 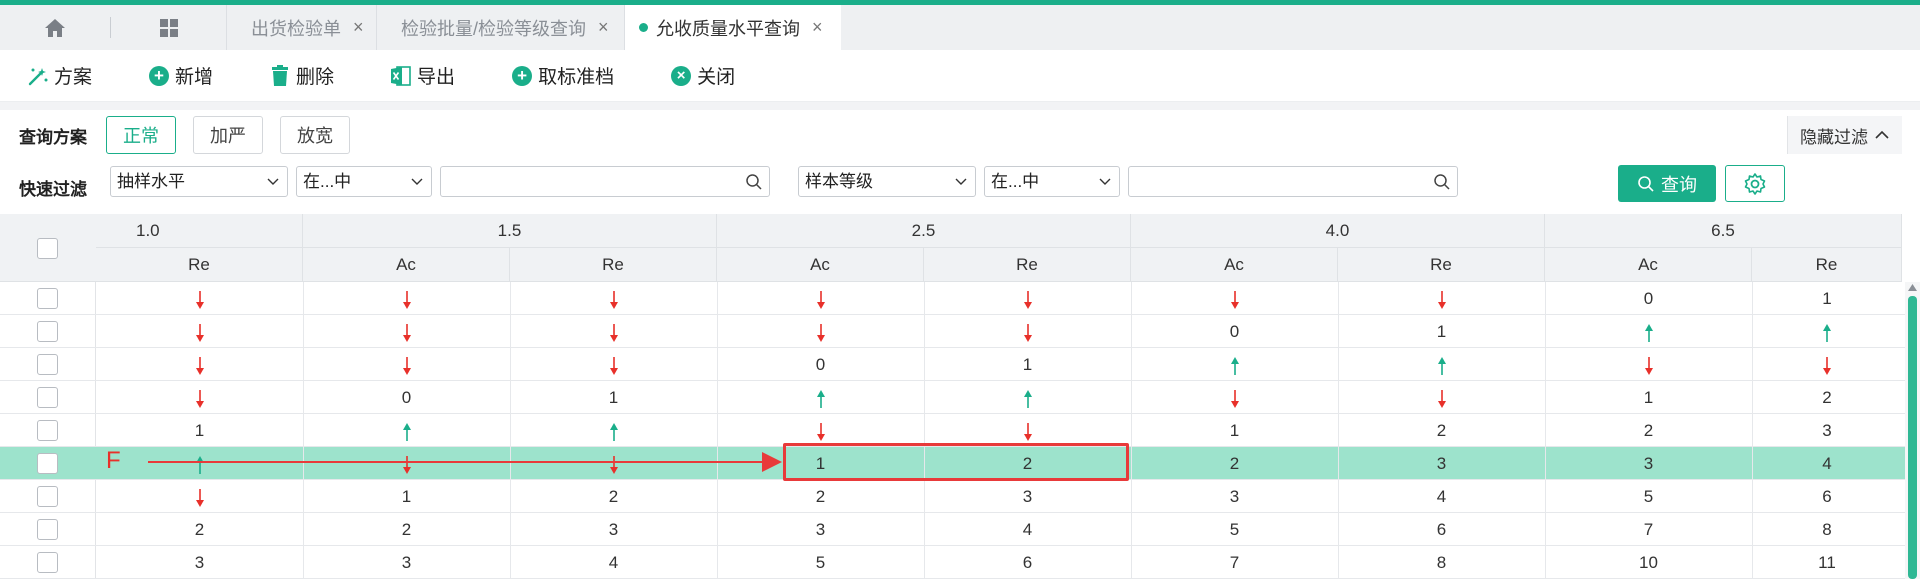 What do you see at coordinates (1648, 562) in the screenshot?
I see `table-cell: 10` at bounding box center [1648, 562].